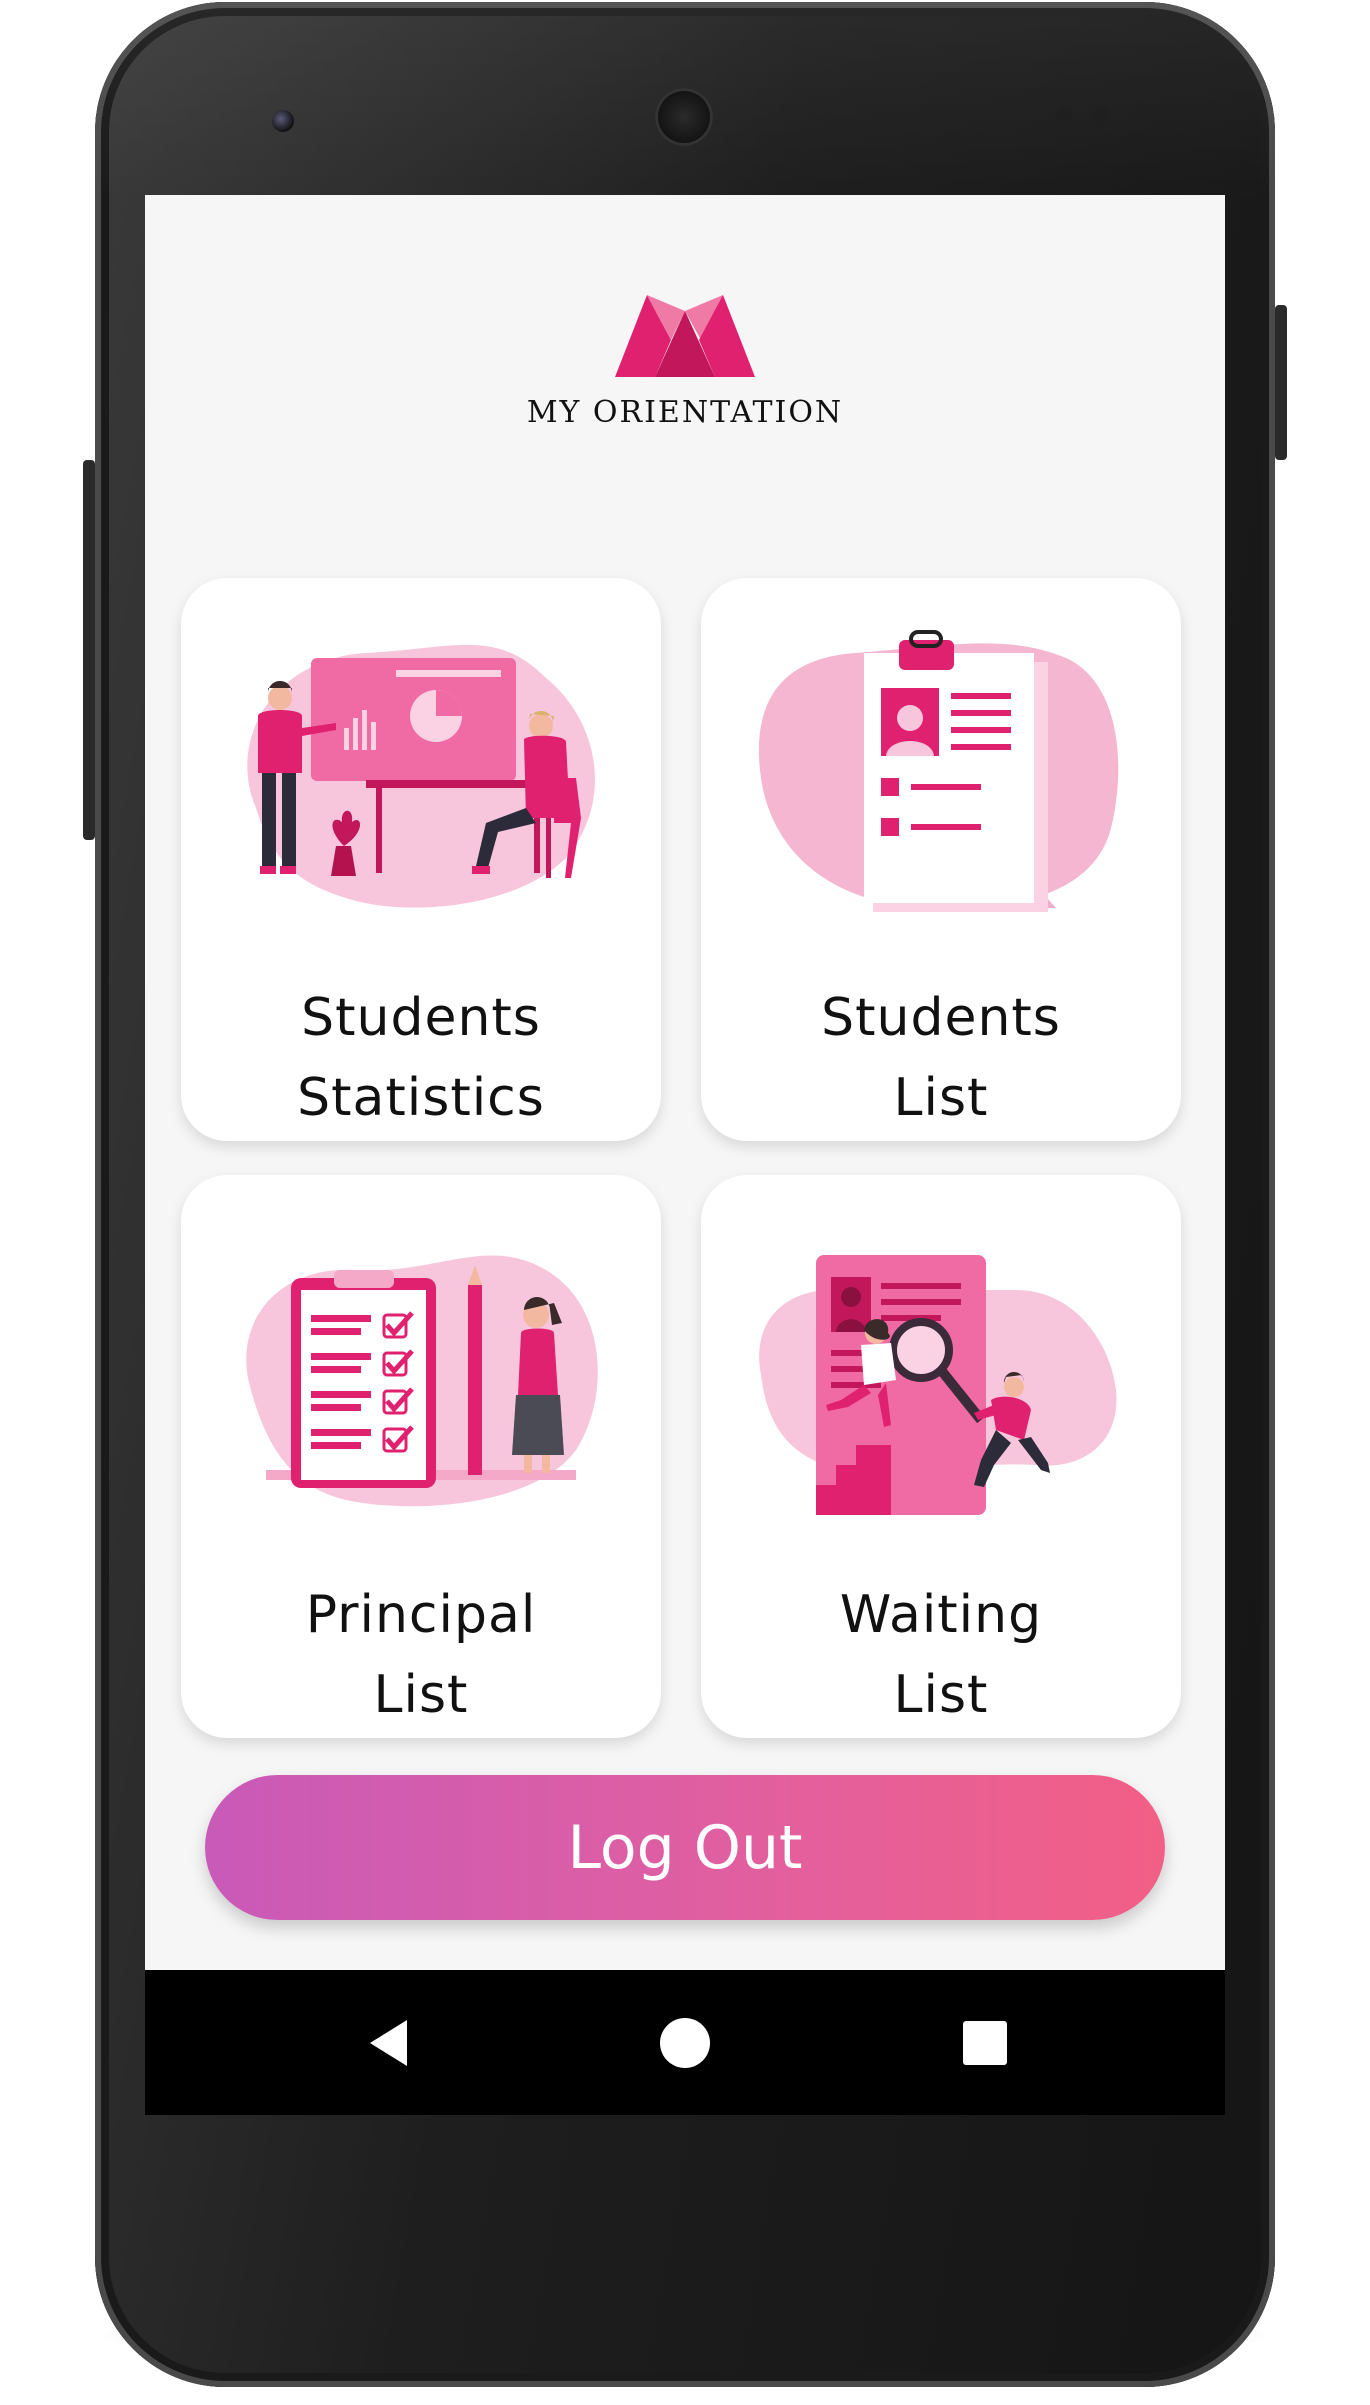 This screenshot has height=2405, width=1370. I want to click on app-title: MY ORIENTATION, so click(685, 412).